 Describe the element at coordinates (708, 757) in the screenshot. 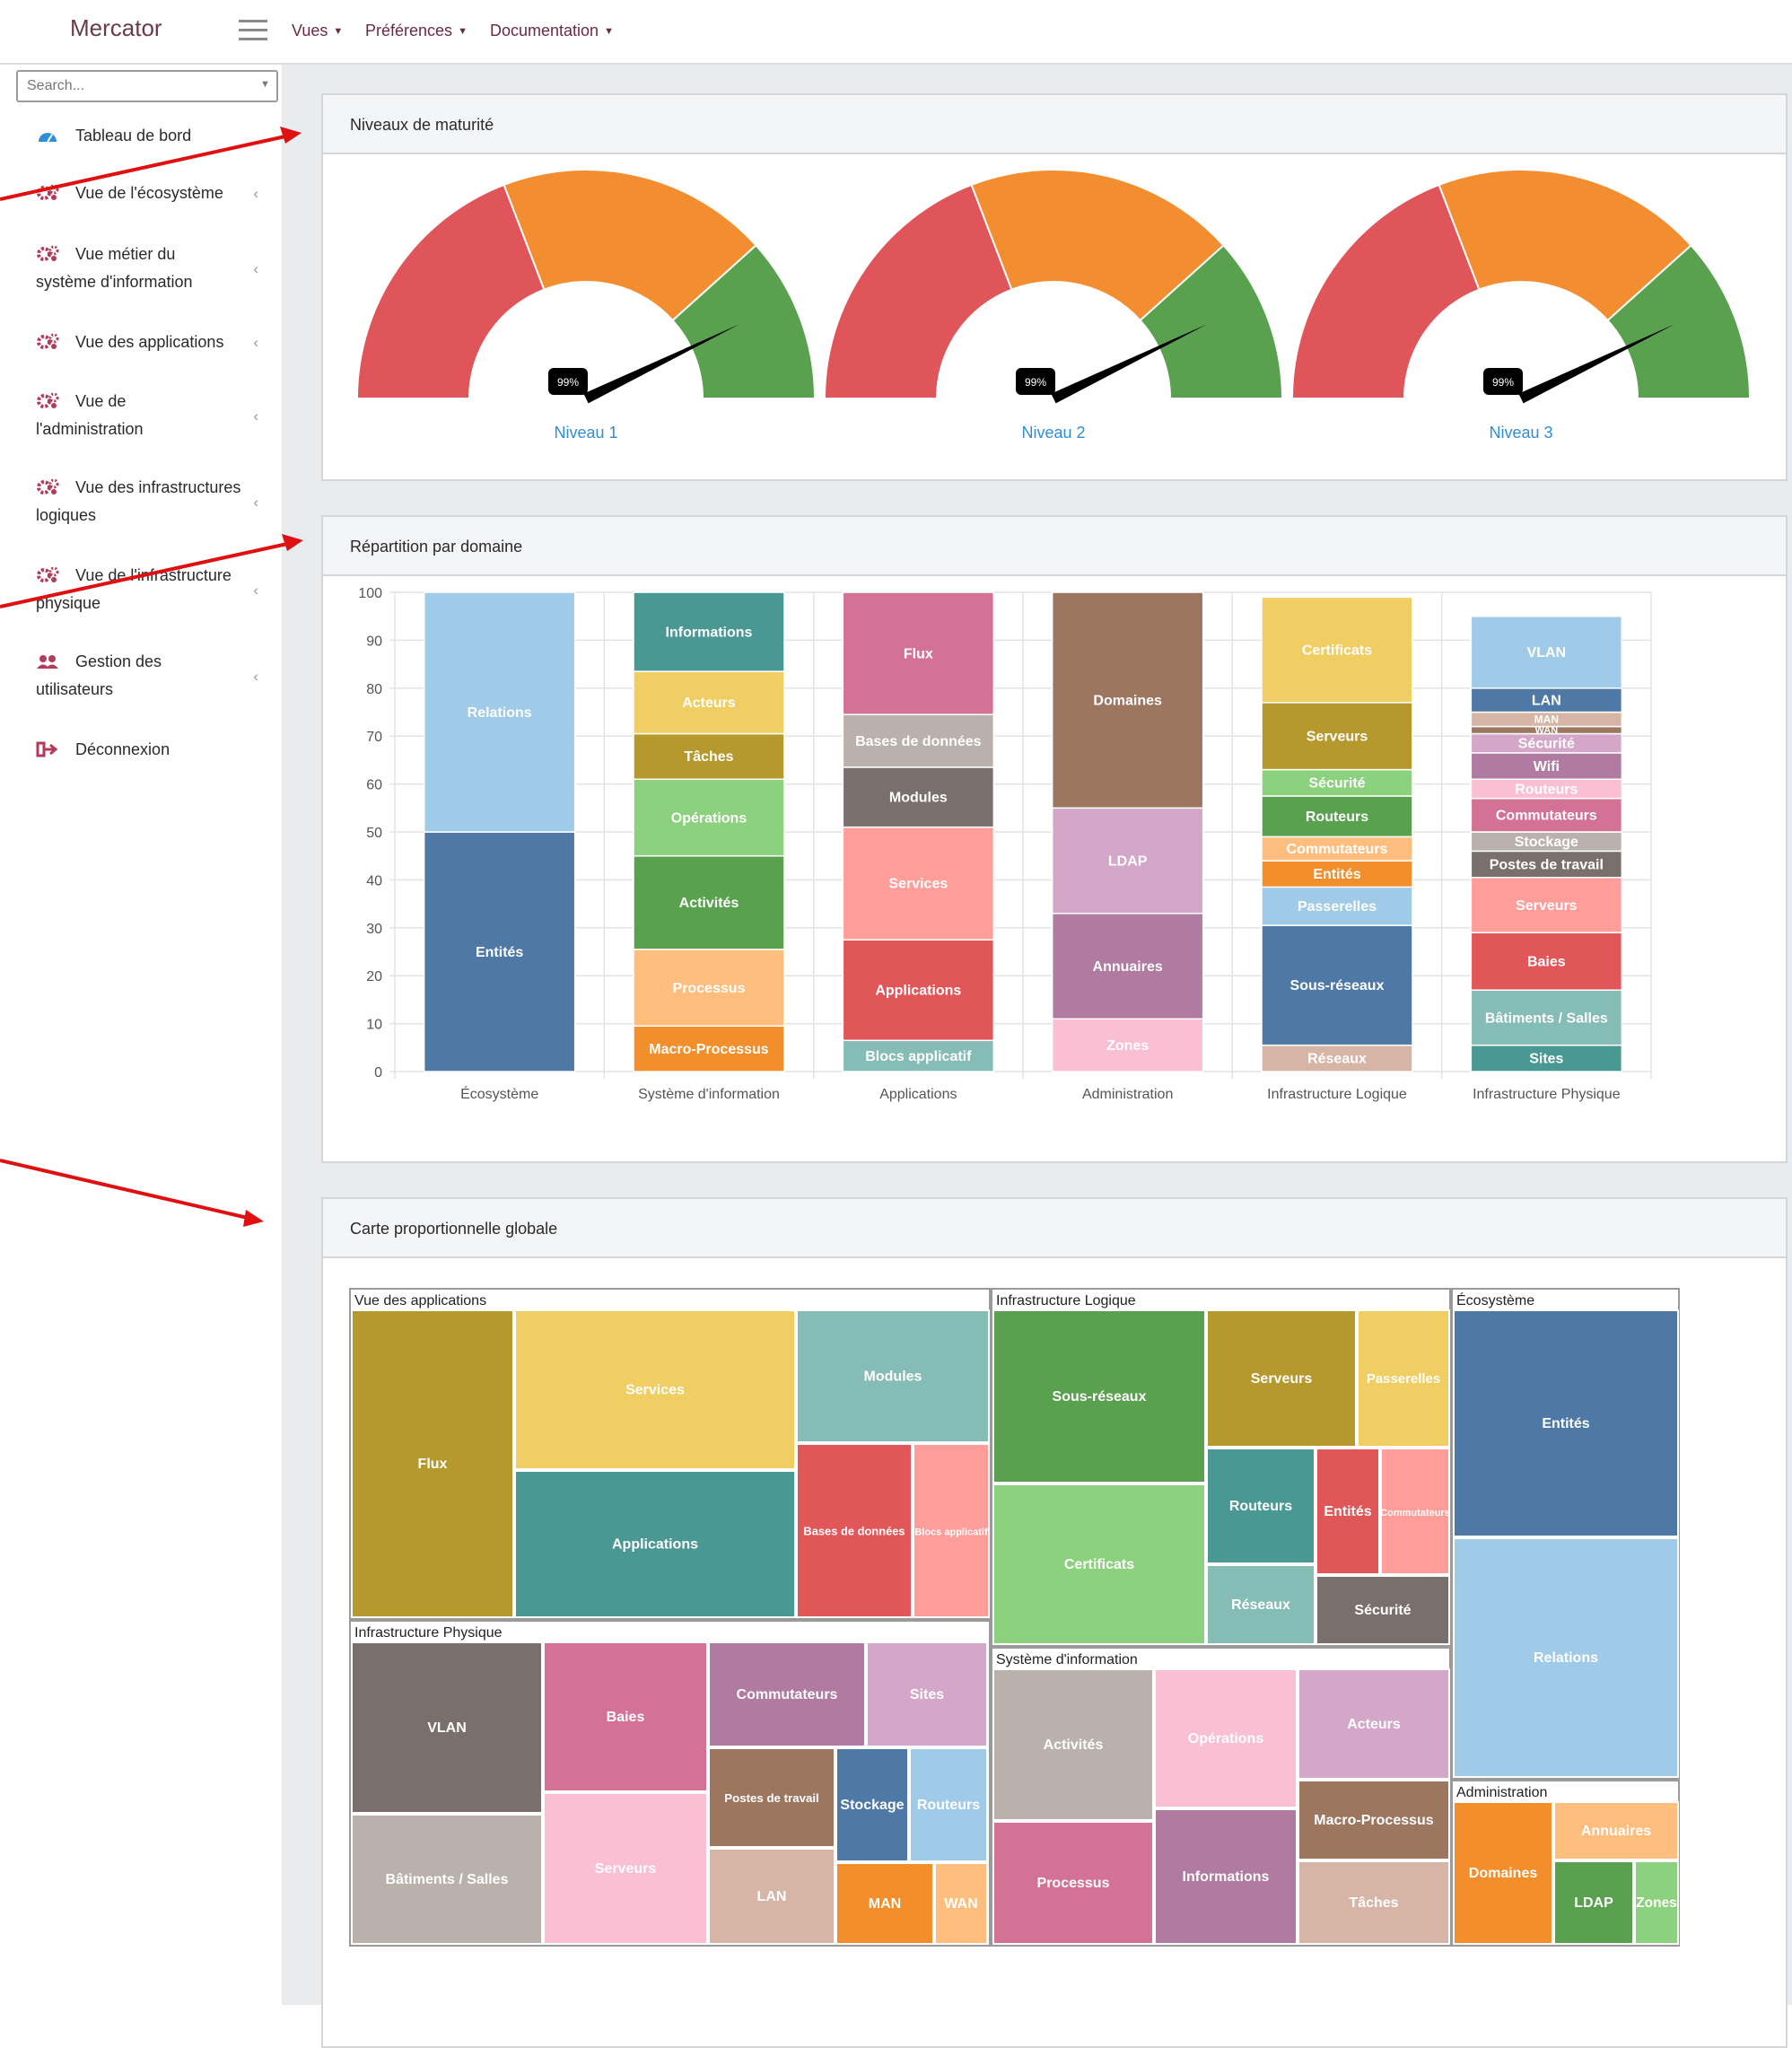

I see `bar-segment-label: Tâches` at that location.